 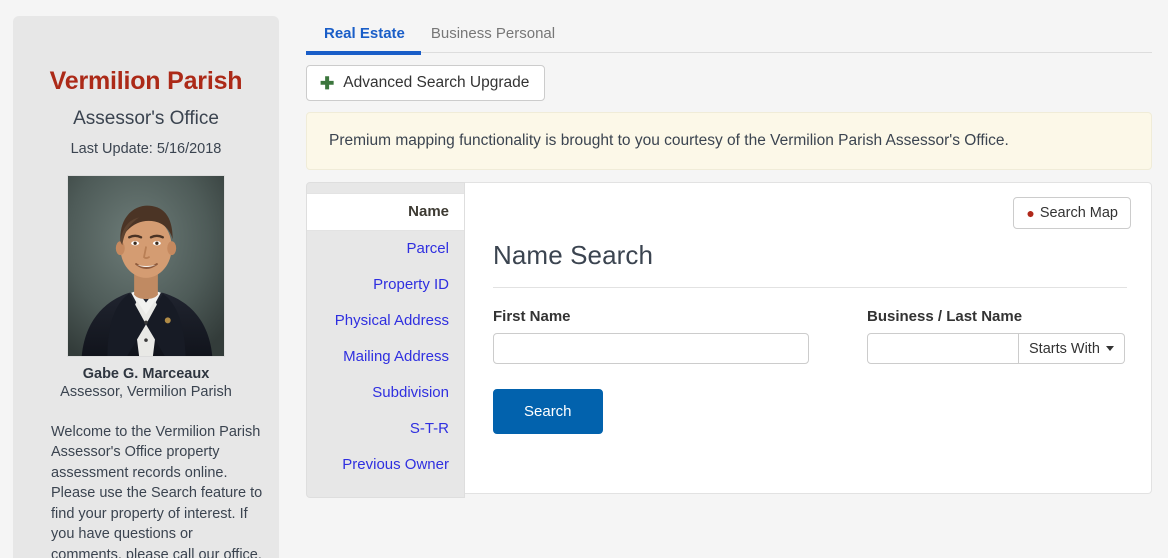 I want to click on search-nav-item-previous-owner: Previous Owner, so click(x=385, y=465).